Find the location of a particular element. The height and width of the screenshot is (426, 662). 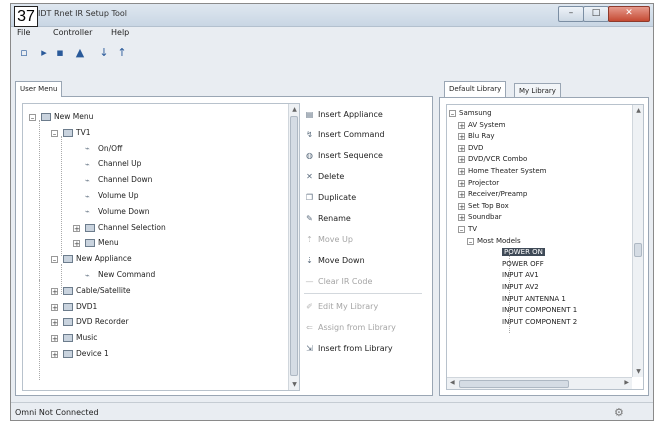

status-text: Omni Not Connected is located at coordinates (57, 412).